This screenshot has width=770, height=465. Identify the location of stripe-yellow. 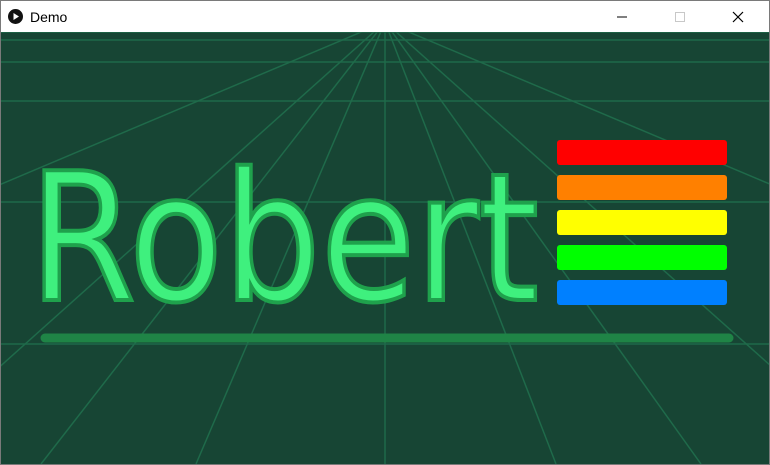
(642, 222).